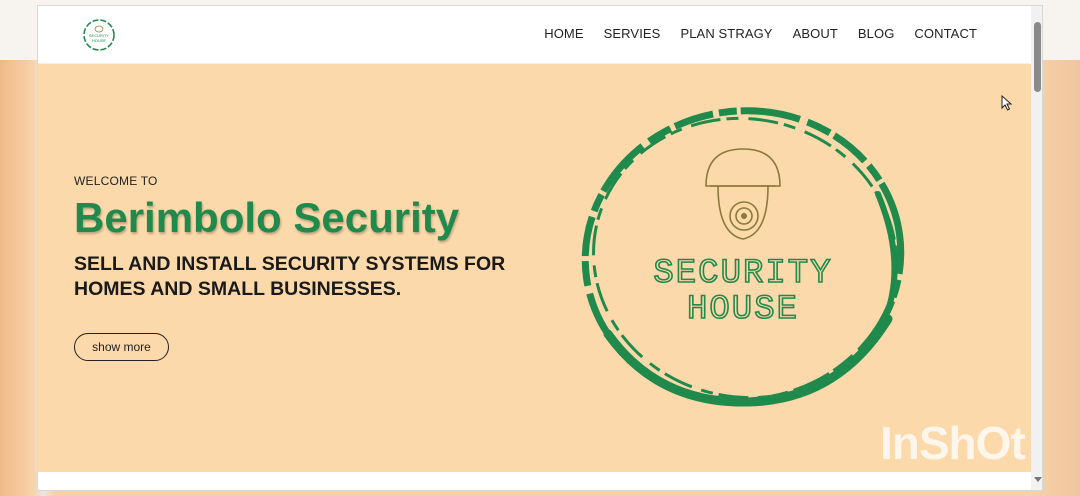  I want to click on scroll-down-arrow-icon, so click(1038, 479).